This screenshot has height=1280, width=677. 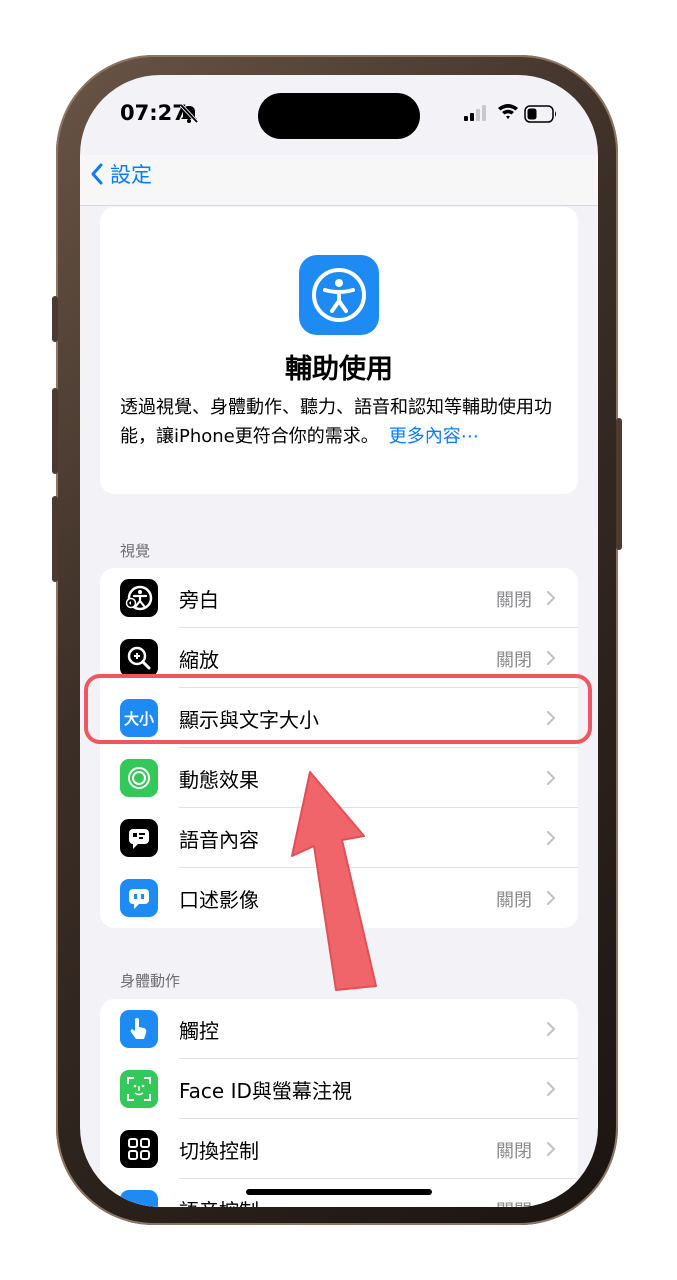 I want to click on spoken-content-icon, so click(x=139, y=838).